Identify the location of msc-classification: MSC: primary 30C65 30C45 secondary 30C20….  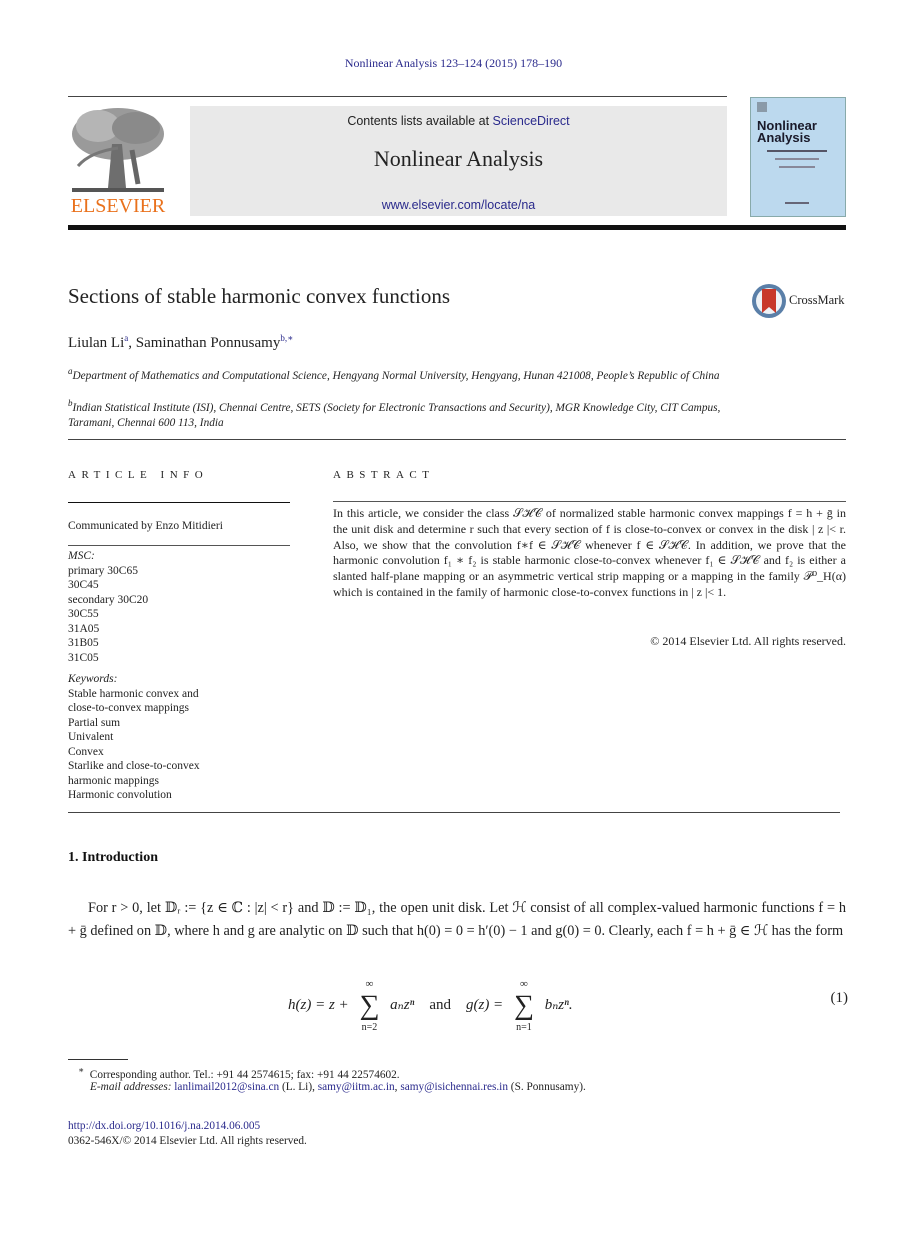
(108, 607).